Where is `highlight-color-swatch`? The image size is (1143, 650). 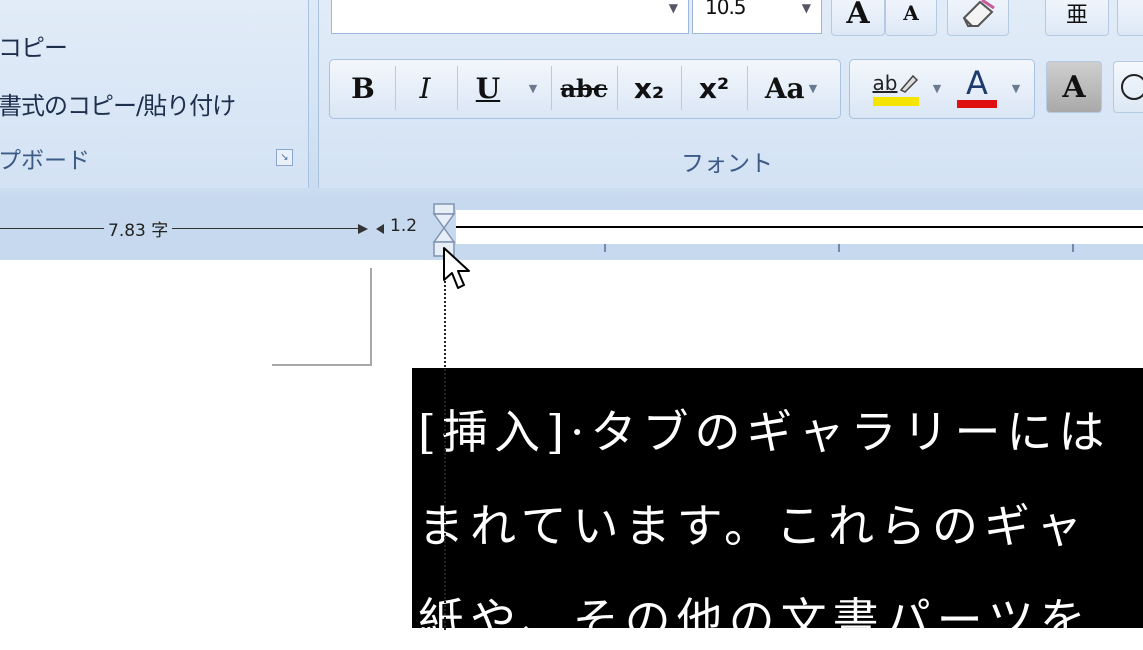 highlight-color-swatch is located at coordinates (896, 101).